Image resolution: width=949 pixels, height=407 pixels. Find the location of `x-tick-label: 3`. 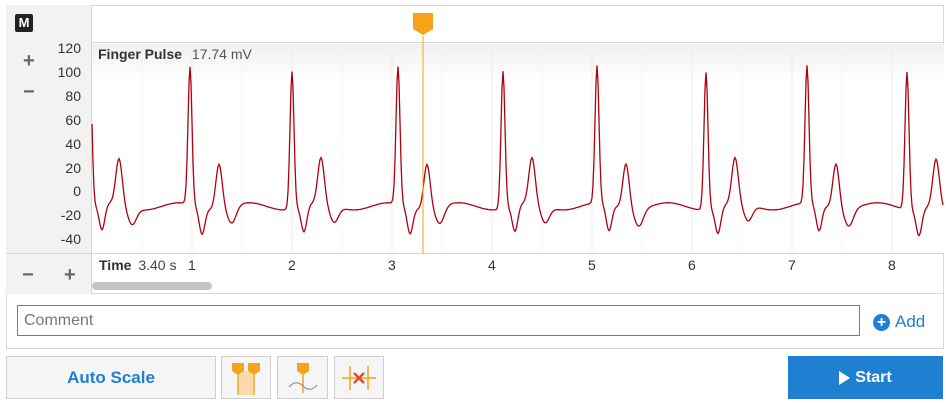

x-tick-label: 3 is located at coordinates (392, 265).